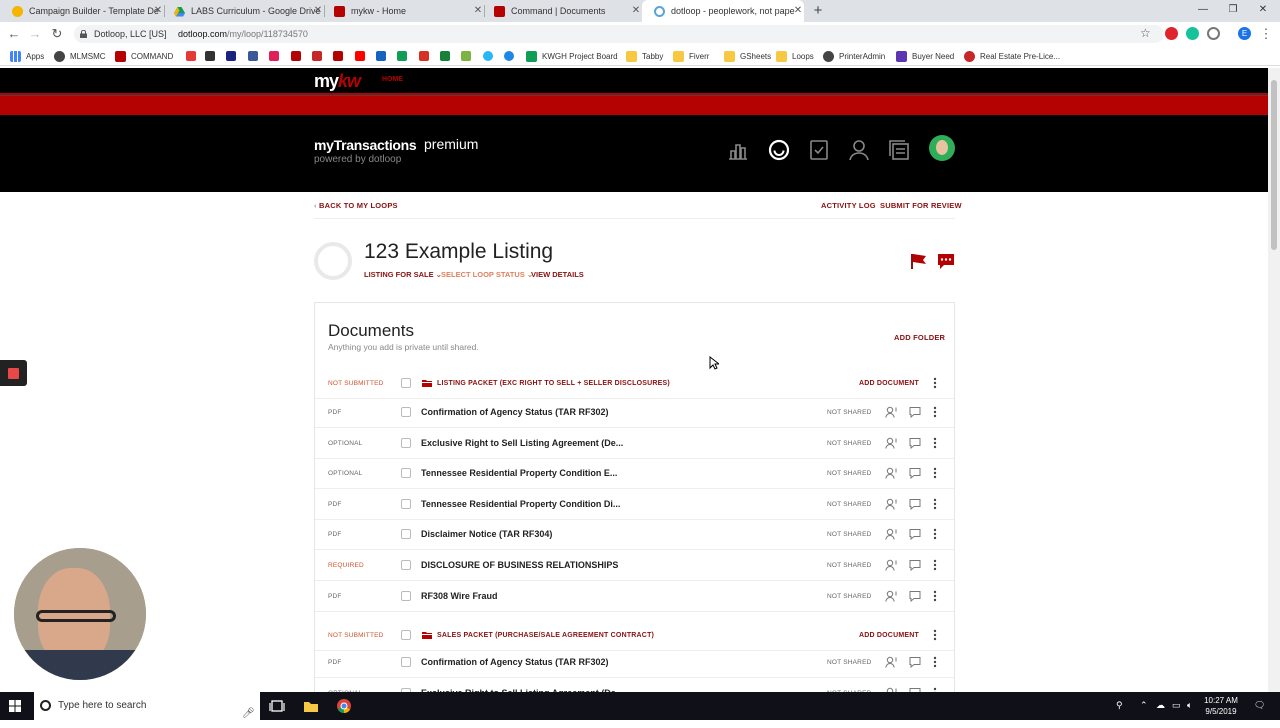  I want to click on document-name: Disclaimer Notice (TAR RF304), so click(486, 534).